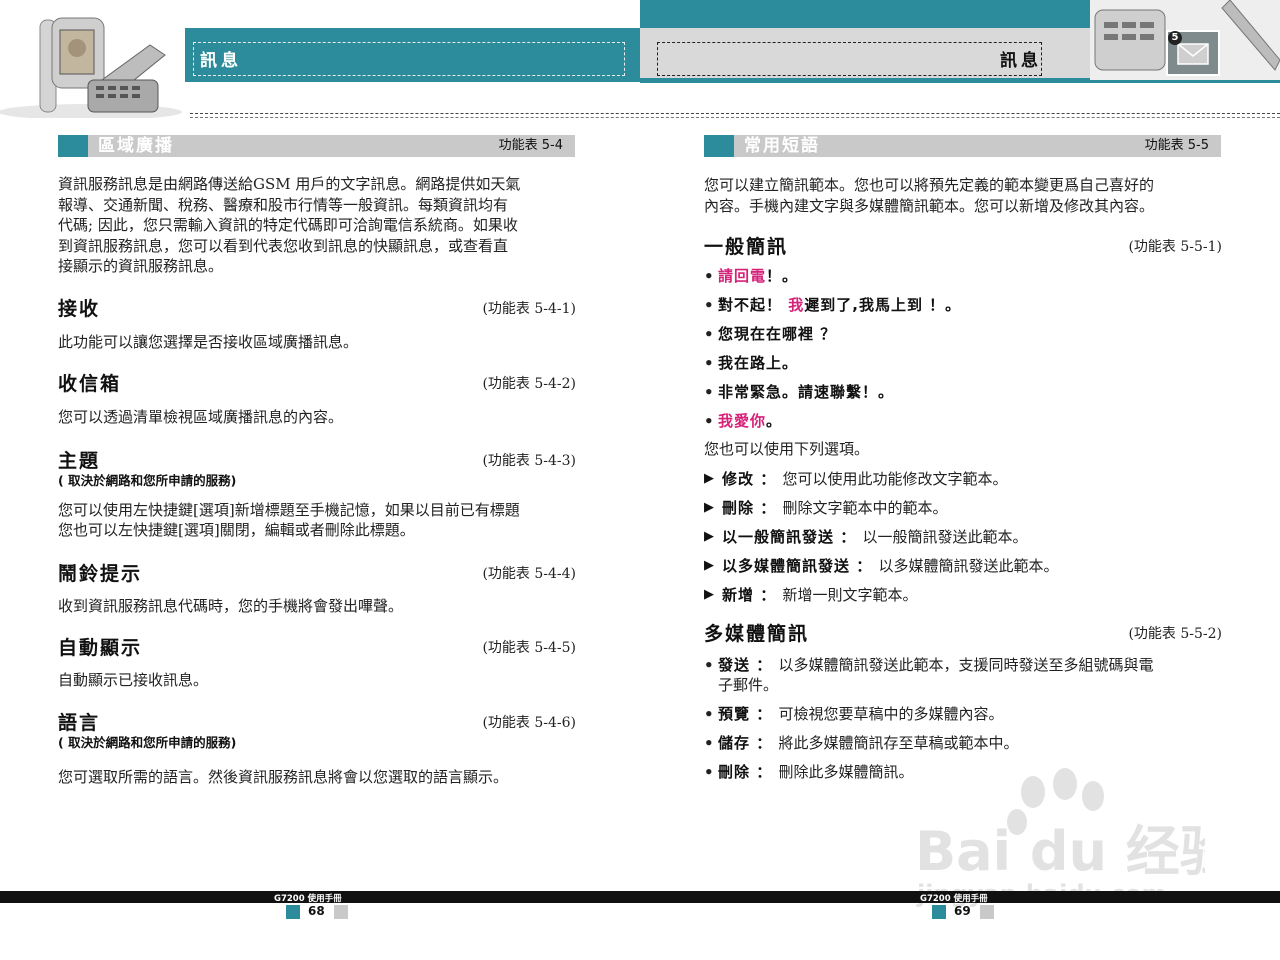 The height and width of the screenshot is (960, 1280). Describe the element at coordinates (201, 417) in the screenshot. I see `body-text: 您可以透過清單檢視區域廣播訊息的內容。` at that location.